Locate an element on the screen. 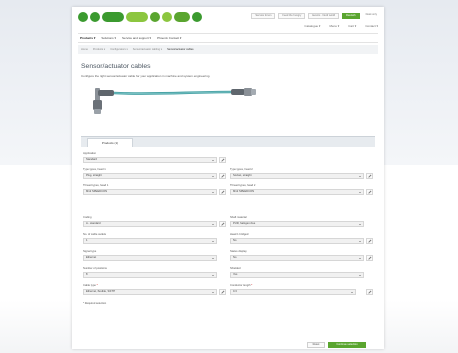 The image size is (458, 353). thread-head2-edit-button is located at coordinates (369, 192).